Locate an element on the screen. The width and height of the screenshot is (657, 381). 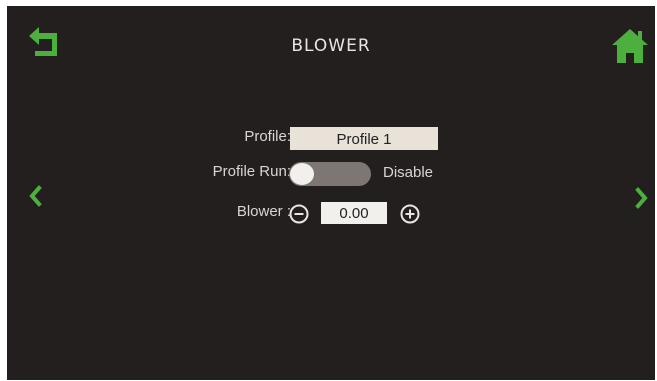
home-button is located at coordinates (630, 46).